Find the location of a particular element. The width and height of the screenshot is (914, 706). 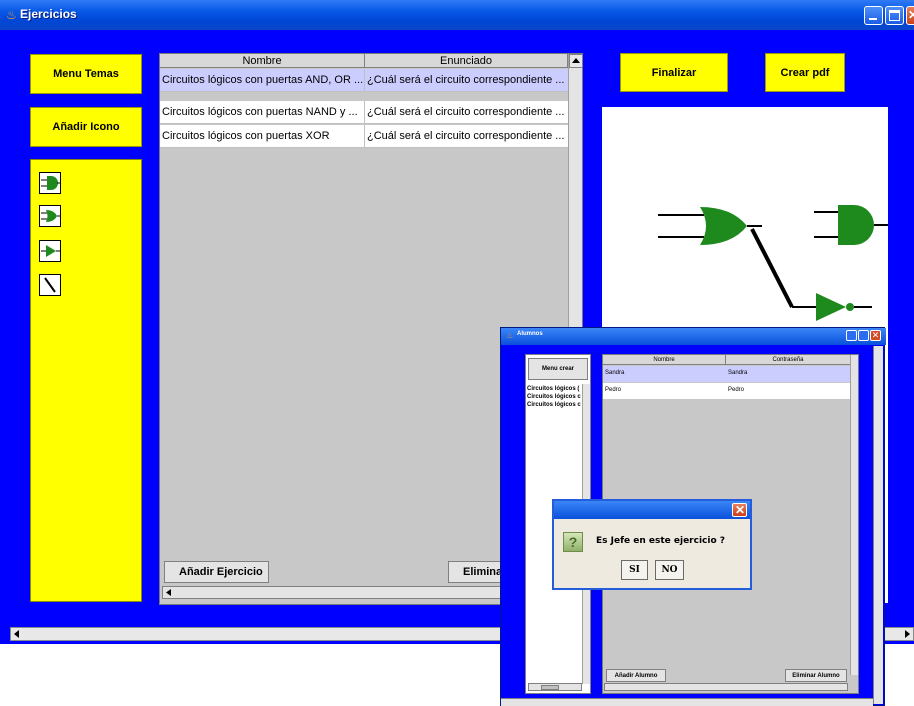

row-contrasena: Sandra is located at coordinates (738, 373).